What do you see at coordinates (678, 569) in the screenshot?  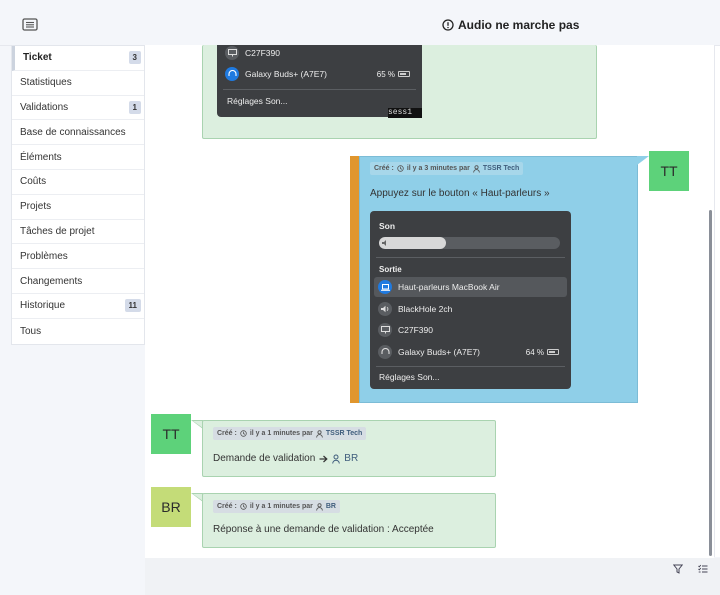 I see `filter-icon` at bounding box center [678, 569].